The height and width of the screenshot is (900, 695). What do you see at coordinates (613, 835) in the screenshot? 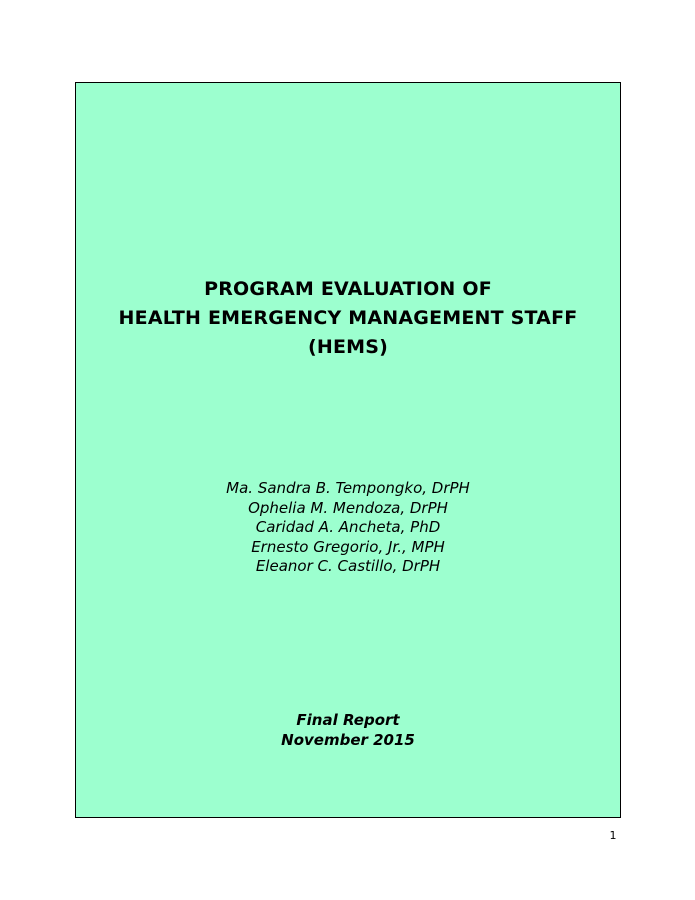
I see `page-number: 1` at bounding box center [613, 835].